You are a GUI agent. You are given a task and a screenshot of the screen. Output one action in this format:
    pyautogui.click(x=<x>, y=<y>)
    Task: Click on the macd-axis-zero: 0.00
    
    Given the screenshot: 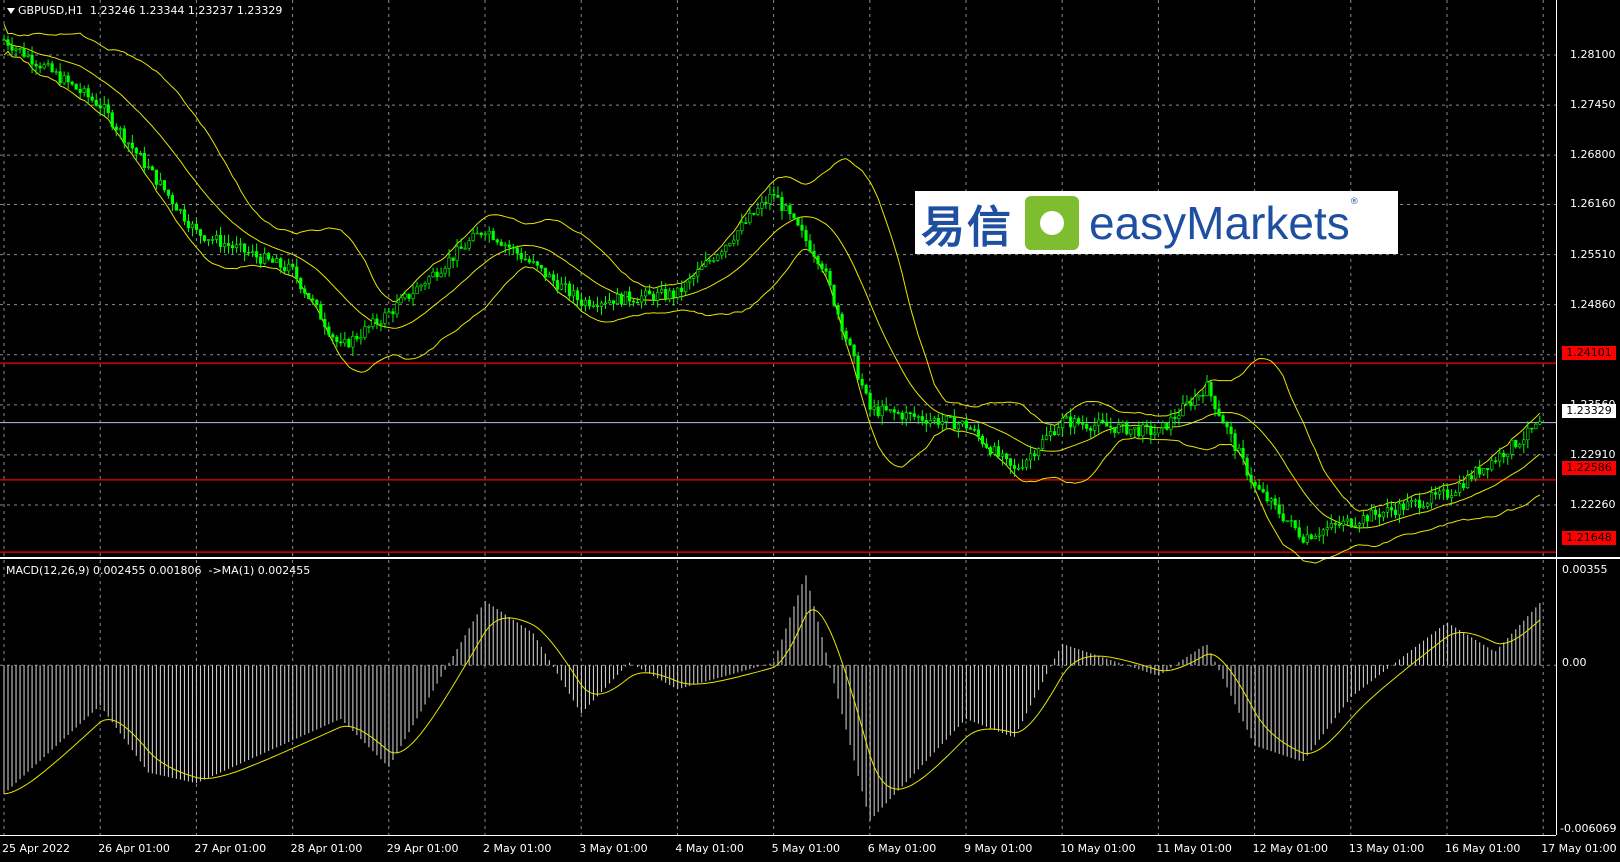 What is the action you would take?
    pyautogui.click(x=1574, y=662)
    